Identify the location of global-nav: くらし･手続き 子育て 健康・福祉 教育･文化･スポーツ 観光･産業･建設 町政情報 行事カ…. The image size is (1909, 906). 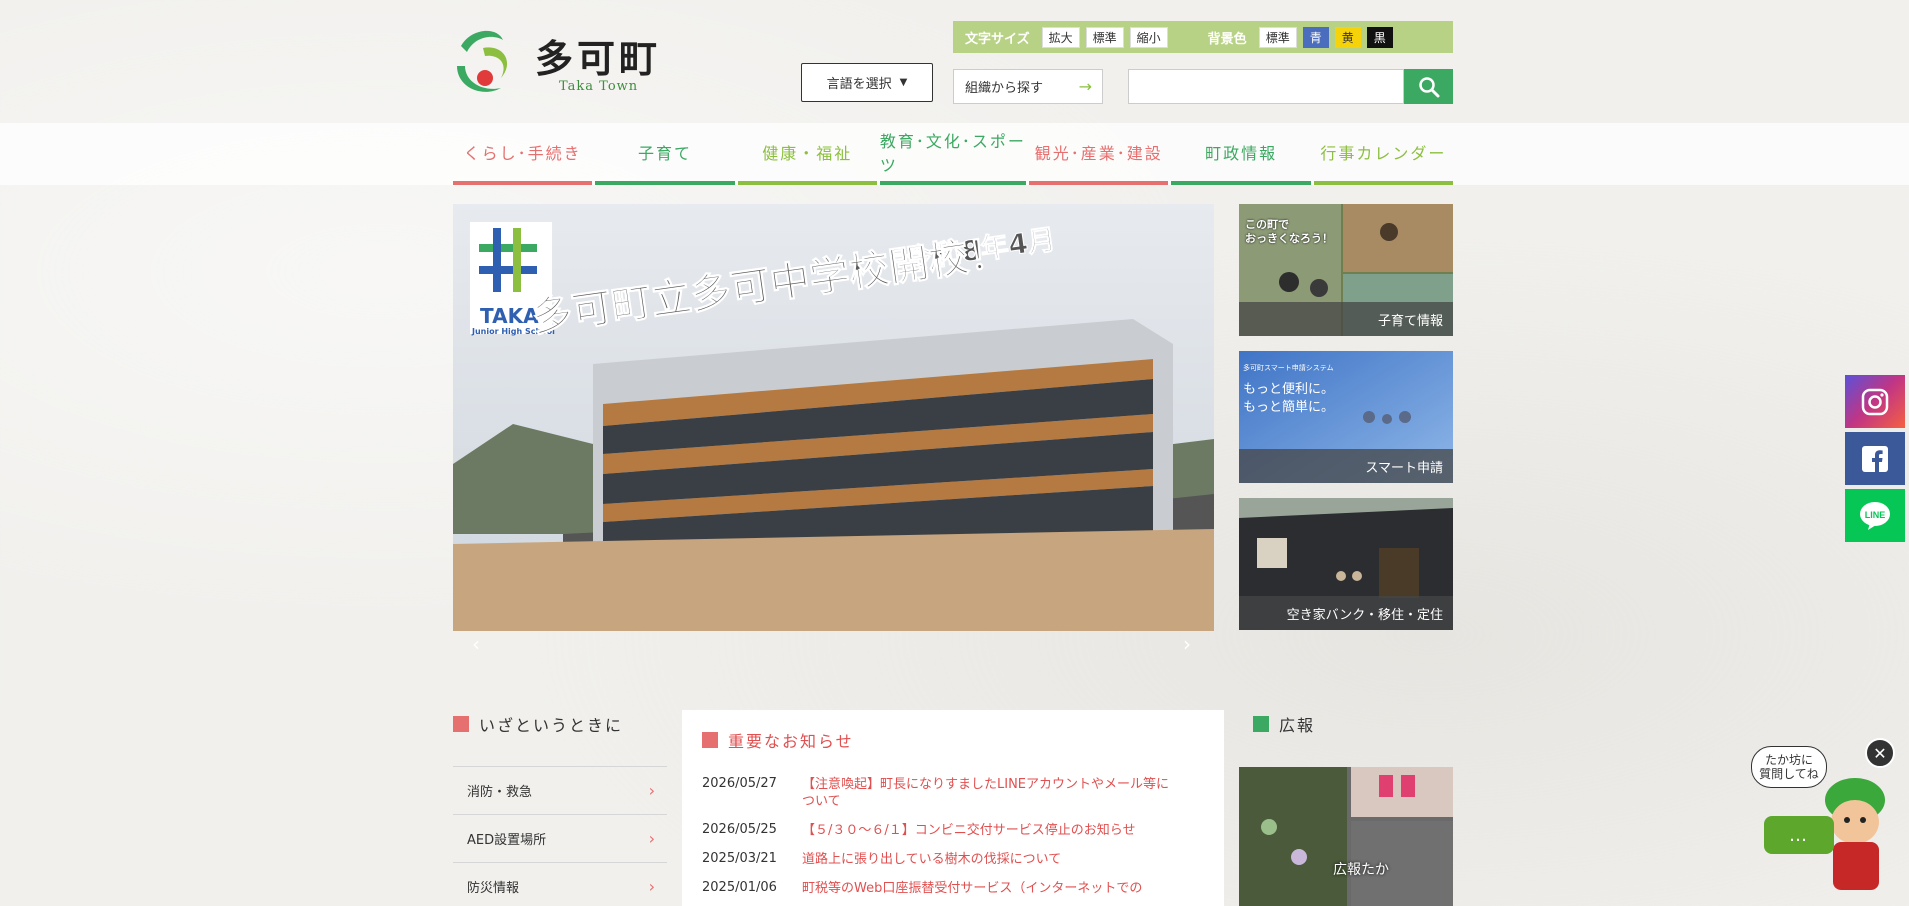
(953, 154).